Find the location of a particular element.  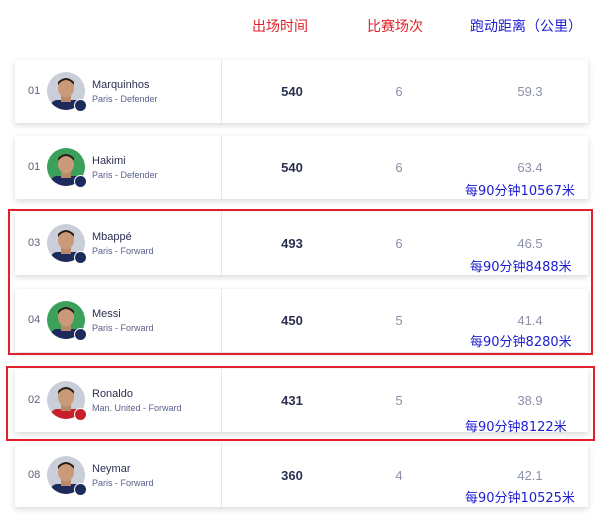

header-matches: 比赛场次 is located at coordinates (395, 27).